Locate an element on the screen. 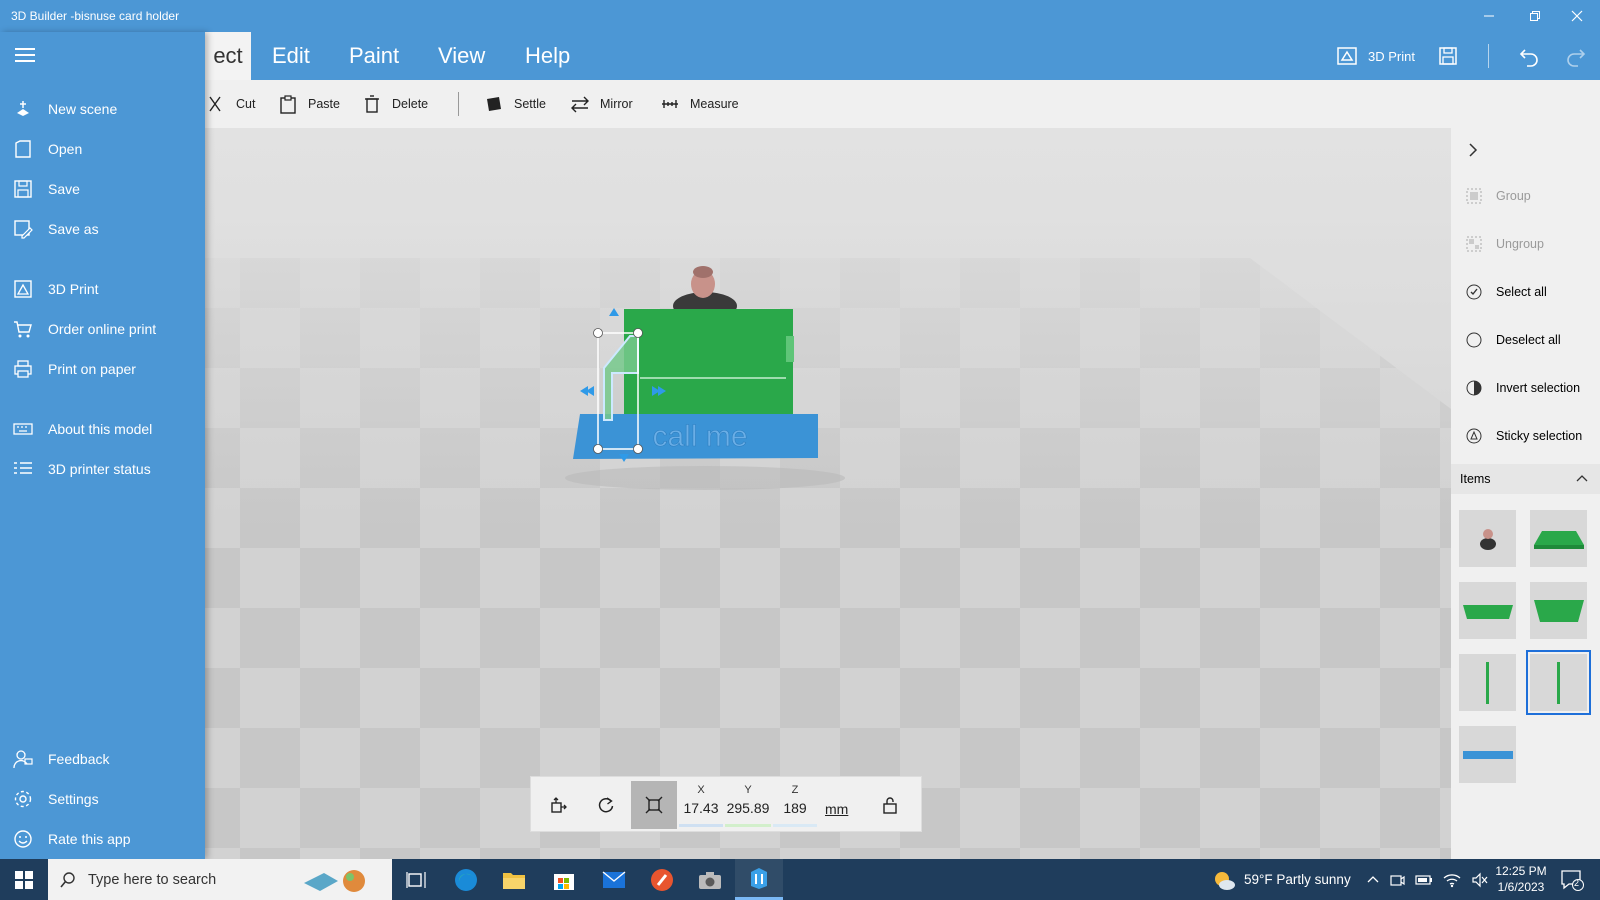 This screenshot has height=900, width=1600. ungroup-label: Ungroup is located at coordinates (1520, 244).